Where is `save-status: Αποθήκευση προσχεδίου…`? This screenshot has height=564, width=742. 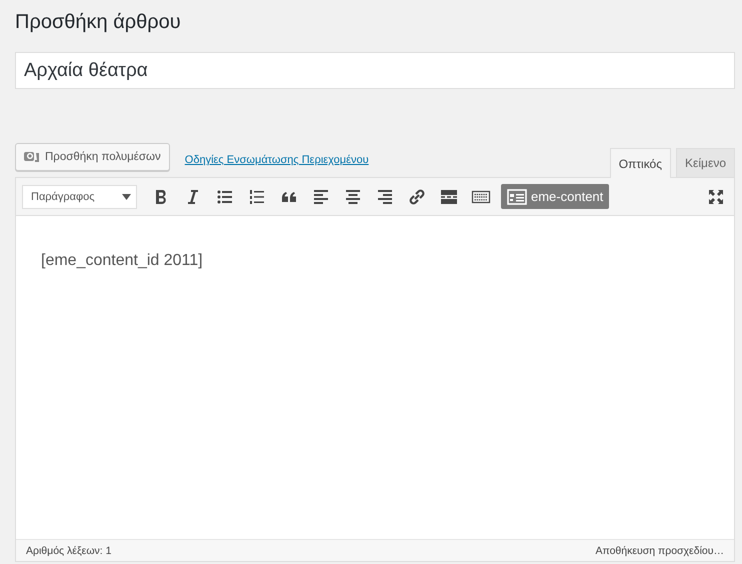
save-status: Αποθήκευση προσχεδίου… is located at coordinates (659, 550).